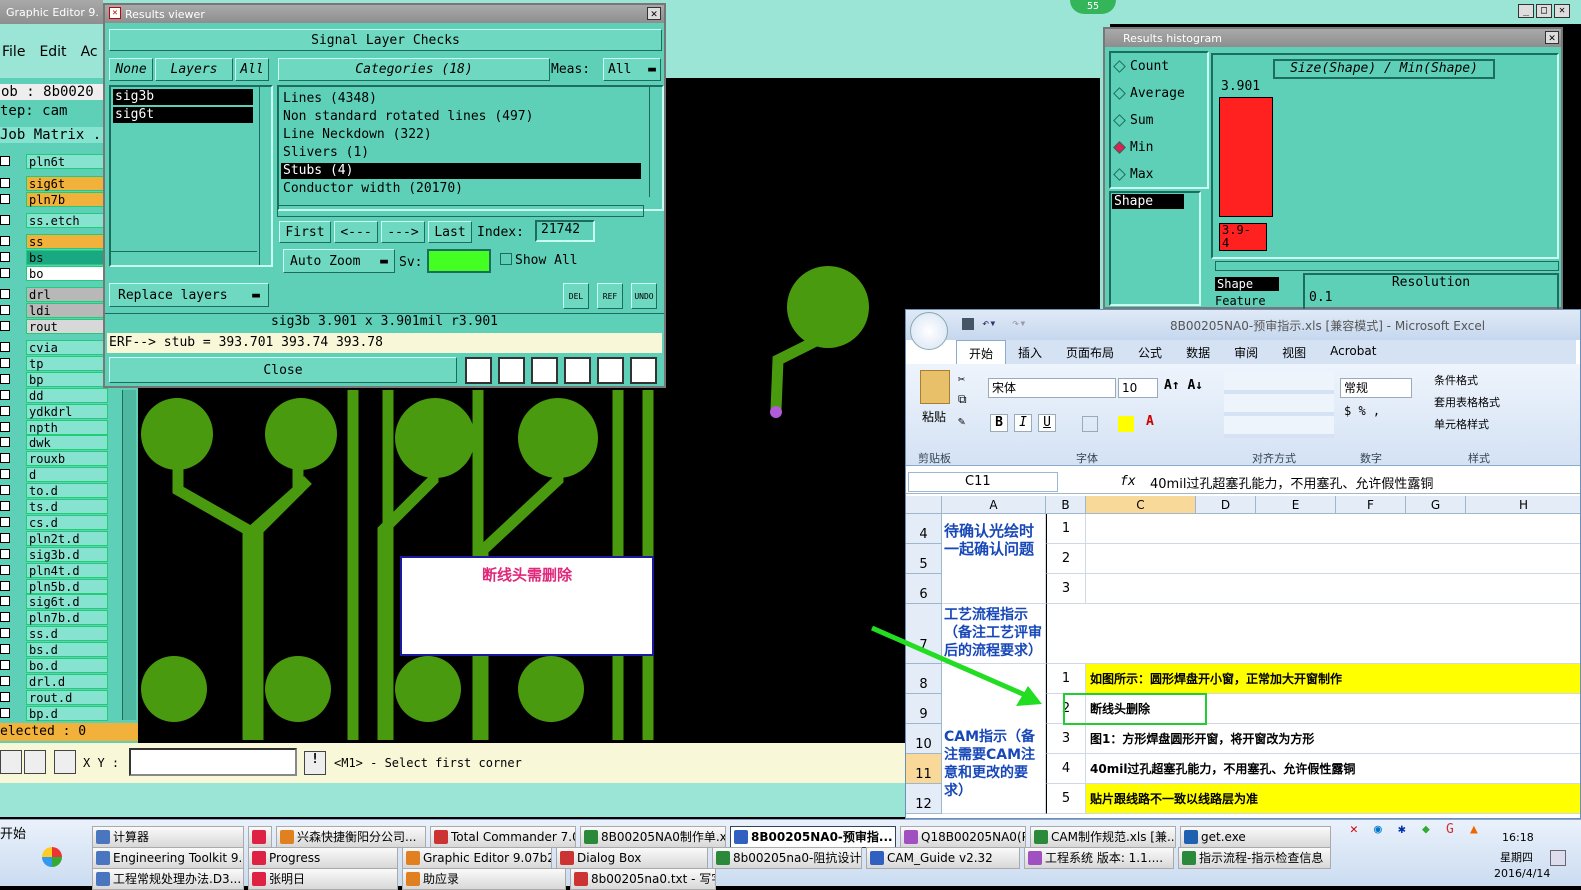 Image resolution: width=1581 pixels, height=890 pixels. Describe the element at coordinates (67, 618) in the screenshot. I see `layer-name: pln7b.d` at that location.